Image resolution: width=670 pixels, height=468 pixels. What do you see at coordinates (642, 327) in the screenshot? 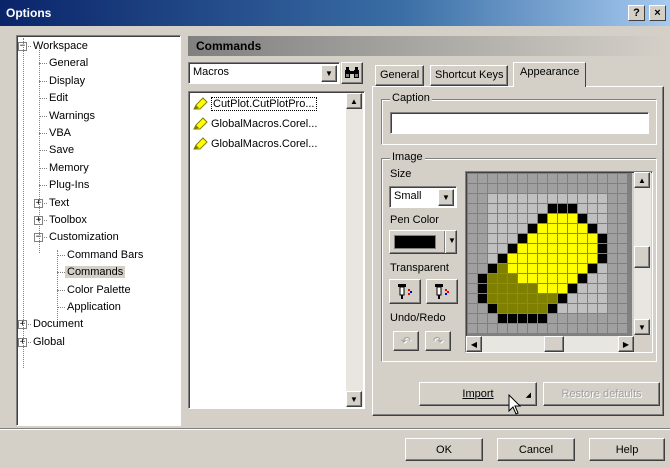
I see `scroll-down-icon: ▼` at bounding box center [642, 327].